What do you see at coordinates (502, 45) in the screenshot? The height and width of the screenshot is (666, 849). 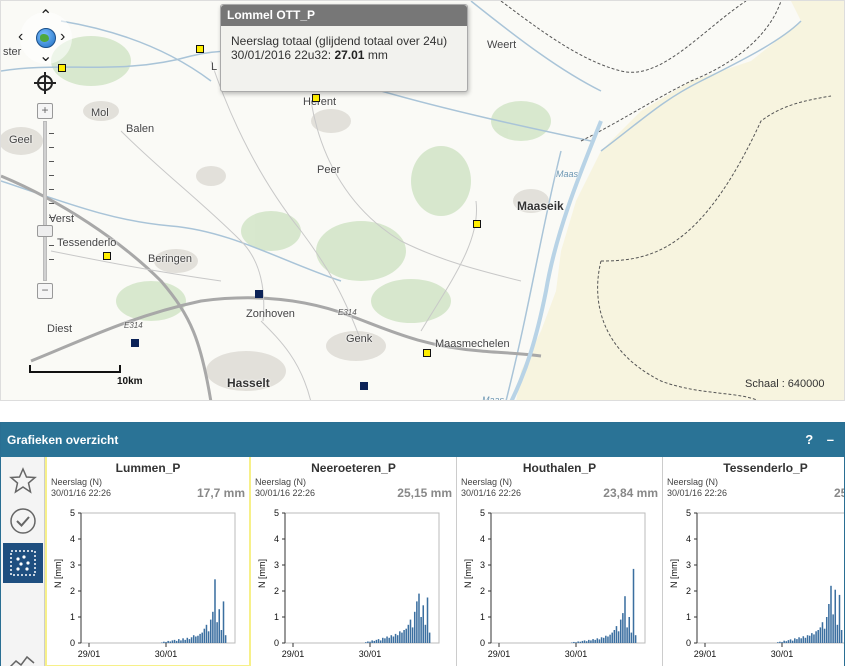 I see `place-label-weert: Weert` at bounding box center [502, 45].